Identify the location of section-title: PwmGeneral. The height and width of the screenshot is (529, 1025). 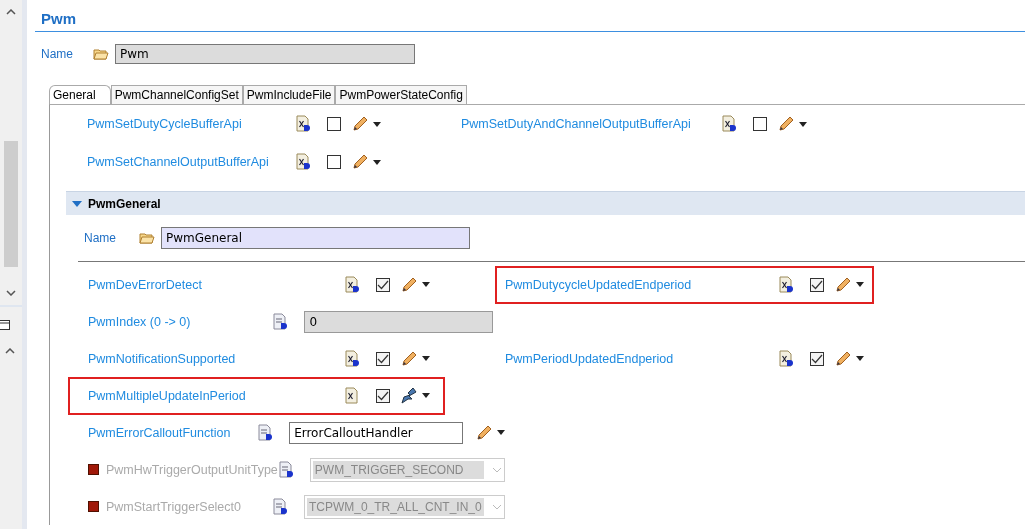
(124, 203).